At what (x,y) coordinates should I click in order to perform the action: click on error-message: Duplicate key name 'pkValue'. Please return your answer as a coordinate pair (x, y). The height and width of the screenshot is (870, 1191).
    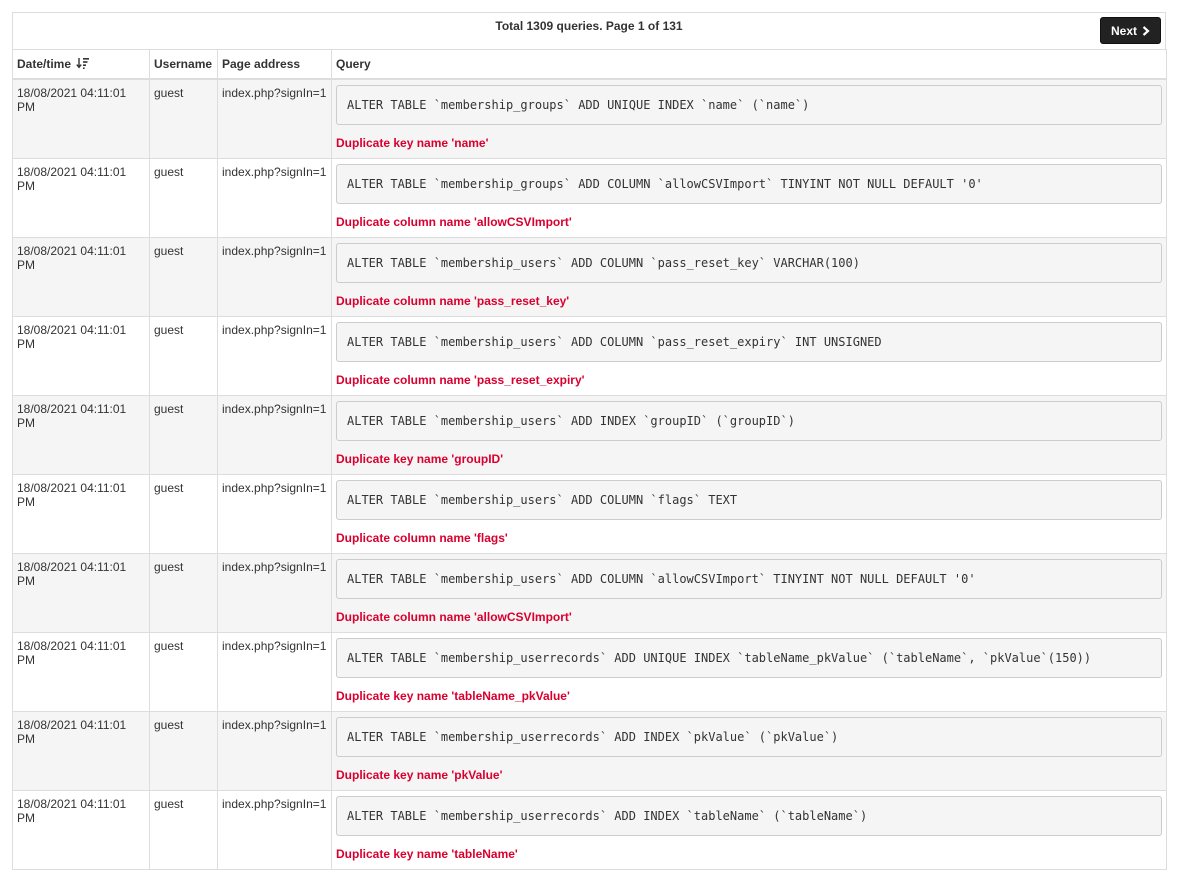
    Looking at the image, I should click on (419, 774).